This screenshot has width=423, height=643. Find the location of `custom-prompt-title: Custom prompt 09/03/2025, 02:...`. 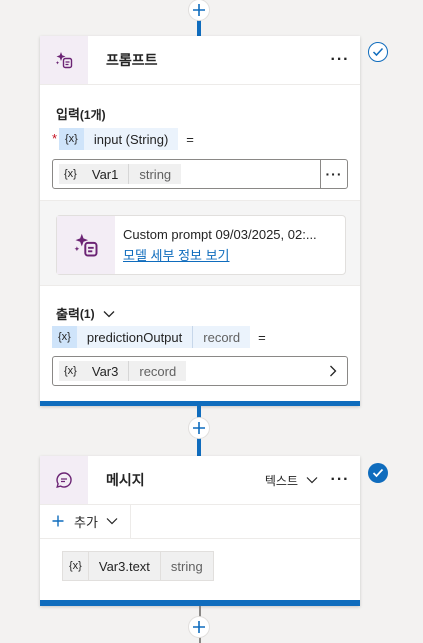

custom-prompt-title: Custom prompt 09/03/2025, 02:... is located at coordinates (220, 234).